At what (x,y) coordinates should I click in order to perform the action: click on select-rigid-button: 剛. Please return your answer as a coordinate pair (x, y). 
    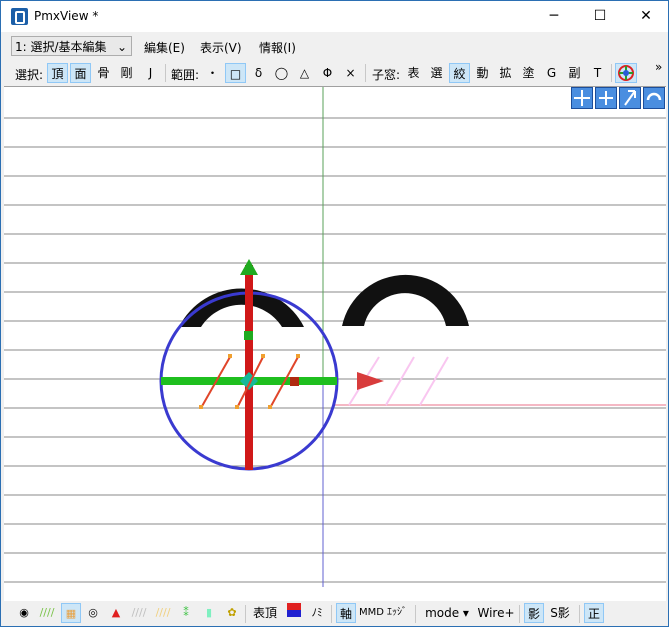
    Looking at the image, I should click on (126, 73).